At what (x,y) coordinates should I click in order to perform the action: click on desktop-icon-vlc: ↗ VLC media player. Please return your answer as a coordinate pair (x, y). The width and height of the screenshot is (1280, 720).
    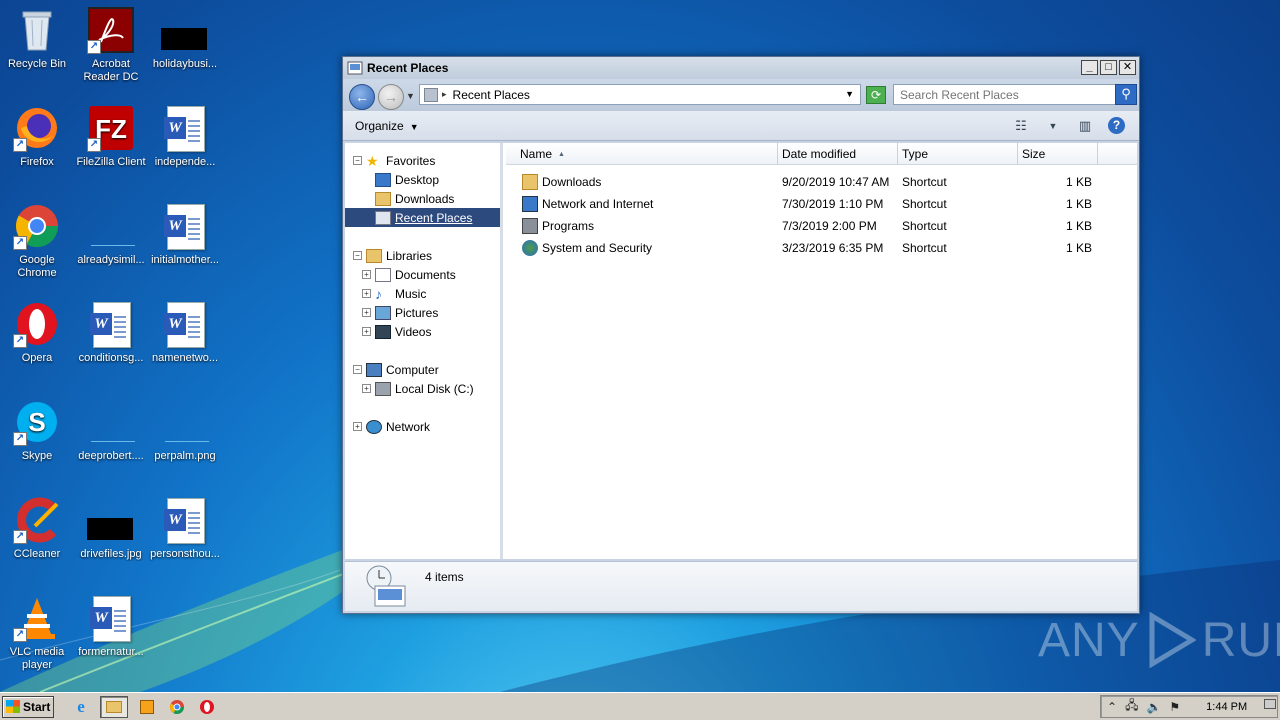
    Looking at the image, I should click on (37, 639).